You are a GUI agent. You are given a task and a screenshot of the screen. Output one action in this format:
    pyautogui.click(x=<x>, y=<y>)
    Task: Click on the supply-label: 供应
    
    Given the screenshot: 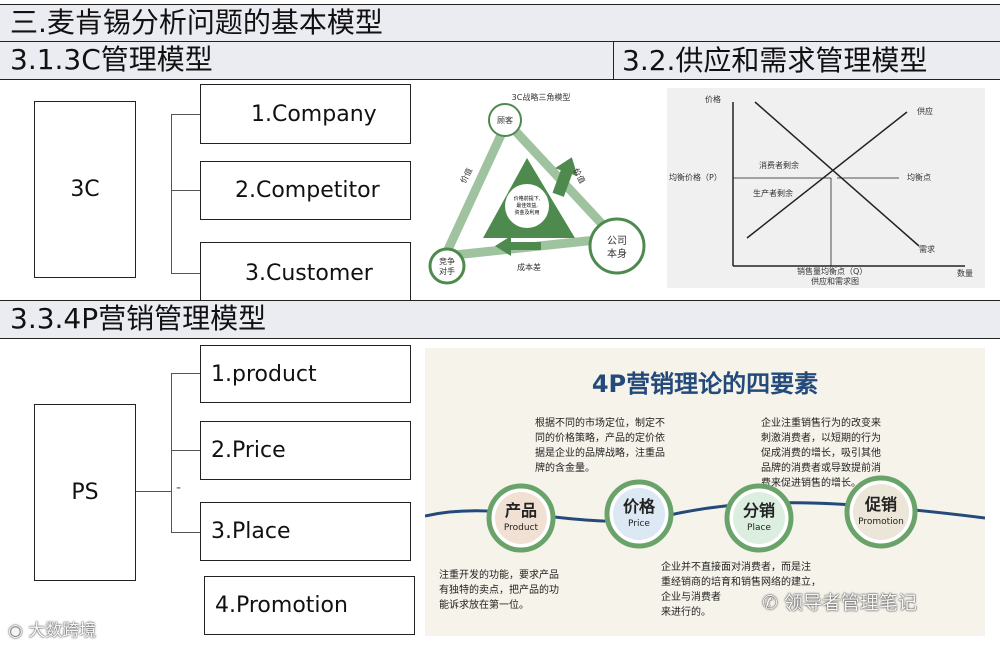 What is the action you would take?
    pyautogui.click(x=925, y=111)
    